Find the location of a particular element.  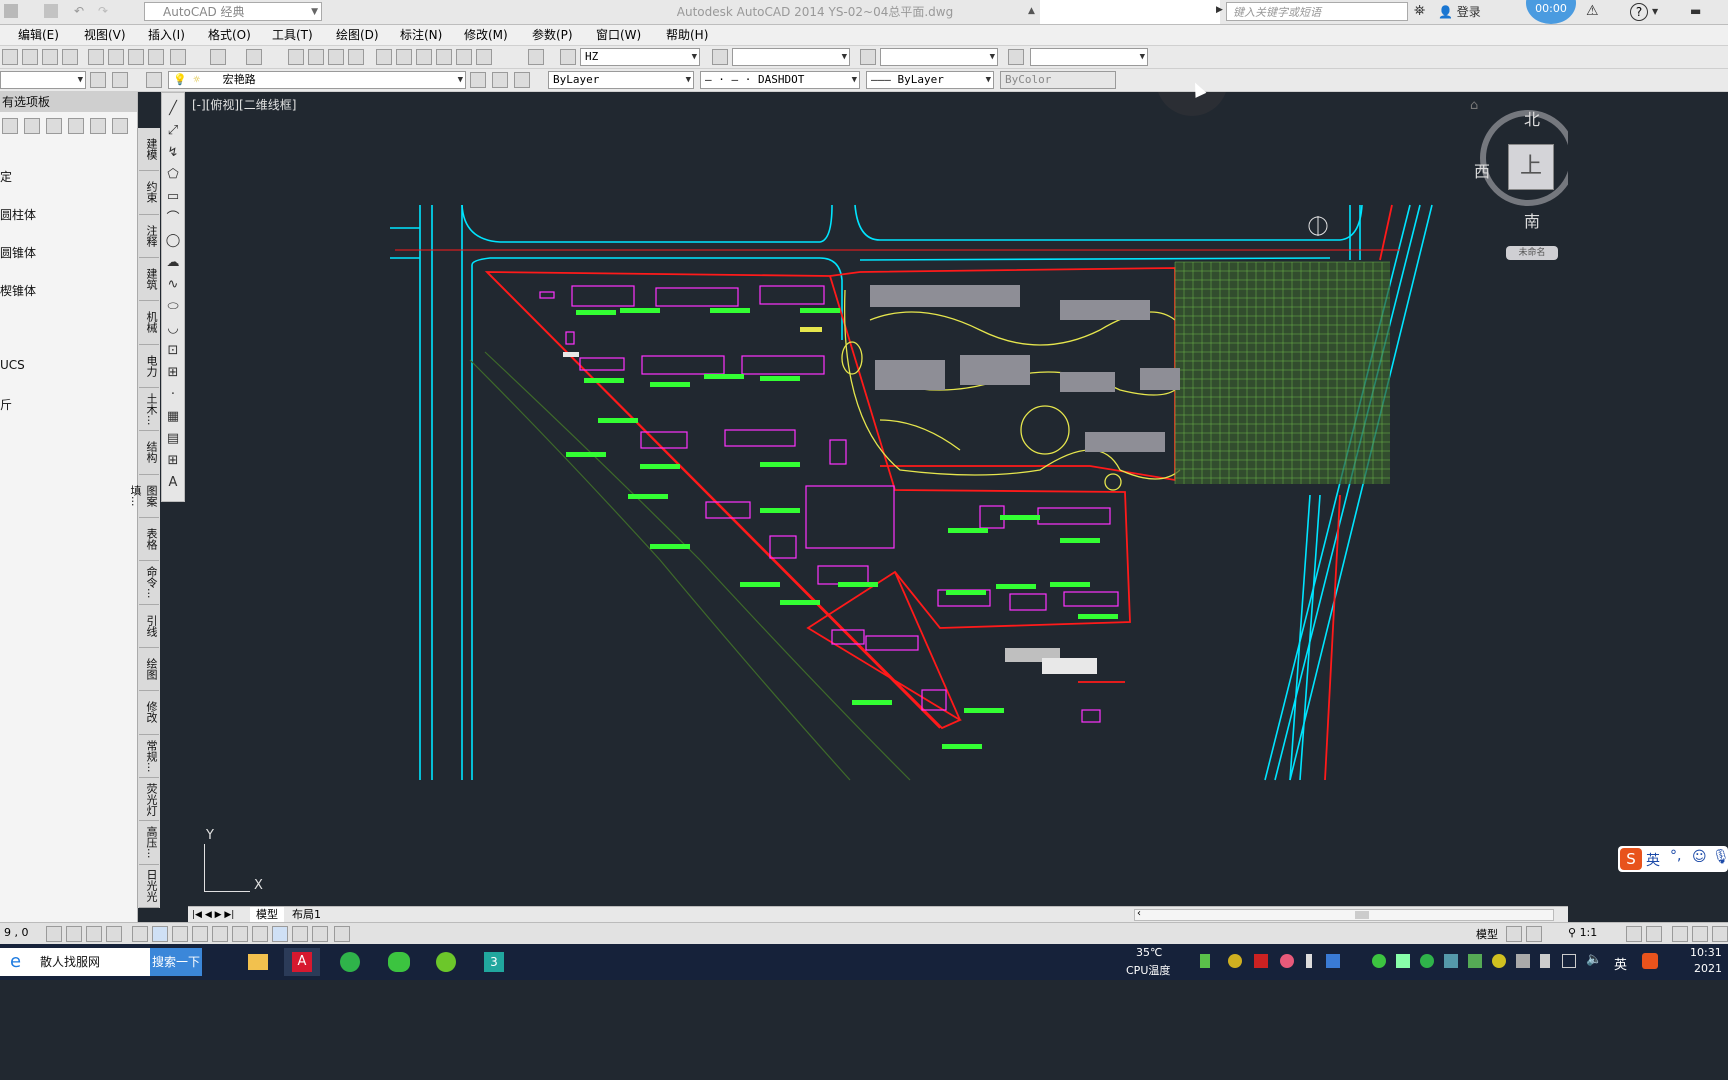

color-select: ByLayer ▼ is located at coordinates (621, 80).